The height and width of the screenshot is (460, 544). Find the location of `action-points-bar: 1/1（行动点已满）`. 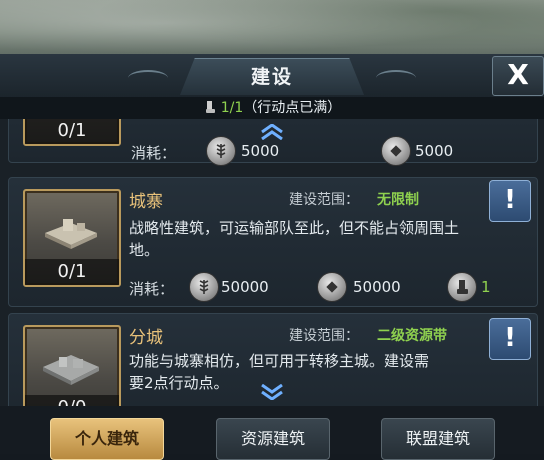

action-points-bar: 1/1（行动点已满） is located at coordinates (272, 108).